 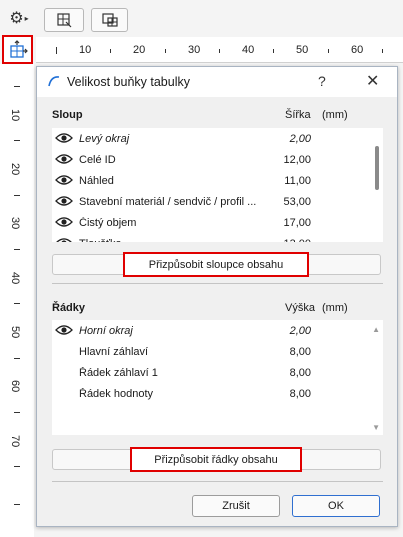 I want to click on fit-rows-button: Přizpůsobit řádky obsahu, so click(x=216, y=459).